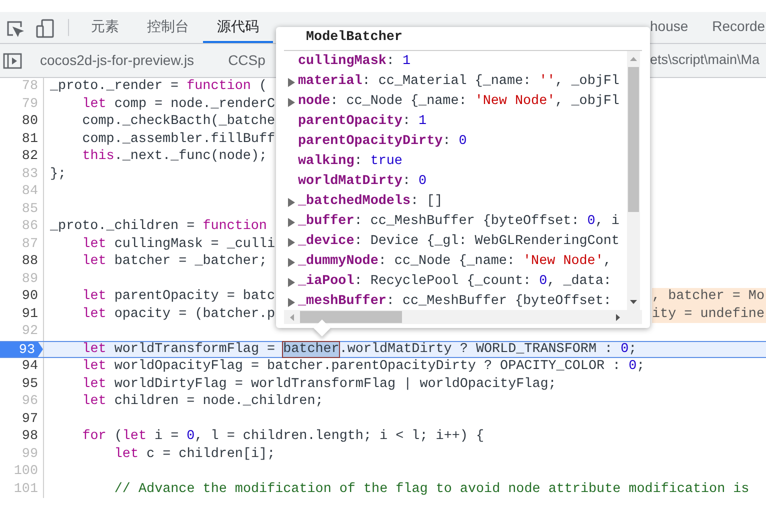  Describe the element at coordinates (709, 297) in the screenshot. I see `inline-value-preview: , batcher = Mo` at that location.